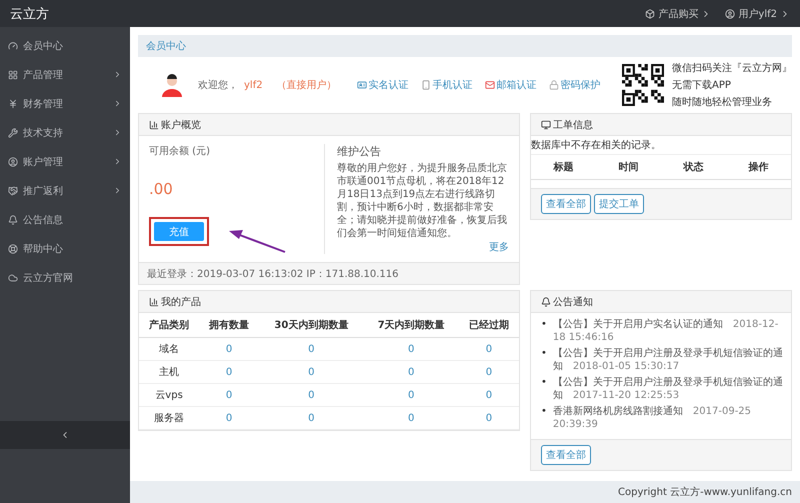 The image size is (800, 503). What do you see at coordinates (13, 191) in the screenshot?
I see `handshake-icon` at bounding box center [13, 191].